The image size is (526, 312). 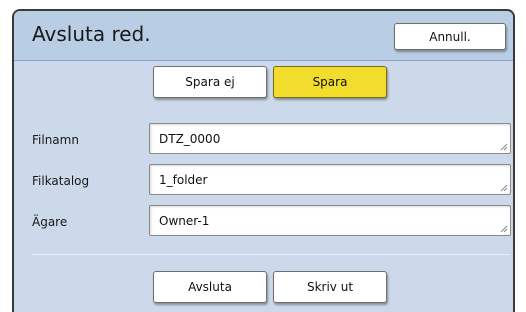 What do you see at coordinates (183, 179) in the screenshot?
I see `directory-value: 1_folder` at bounding box center [183, 179].